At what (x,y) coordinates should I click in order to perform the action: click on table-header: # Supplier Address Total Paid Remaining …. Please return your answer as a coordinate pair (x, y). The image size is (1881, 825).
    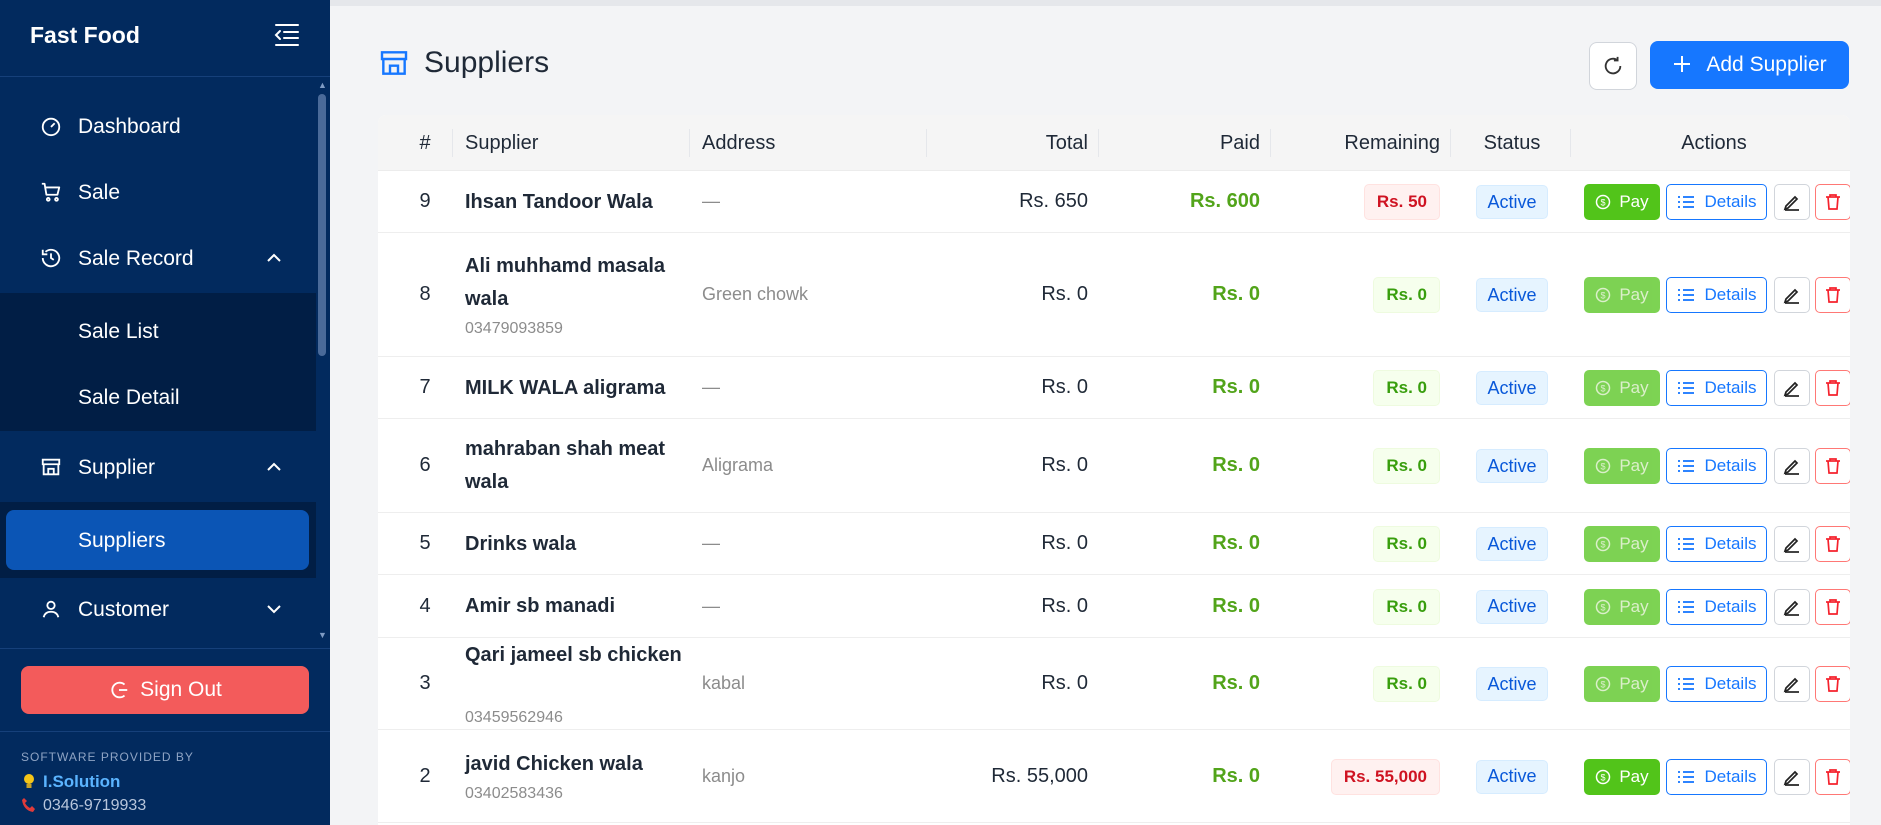
    Looking at the image, I should click on (1114, 143).